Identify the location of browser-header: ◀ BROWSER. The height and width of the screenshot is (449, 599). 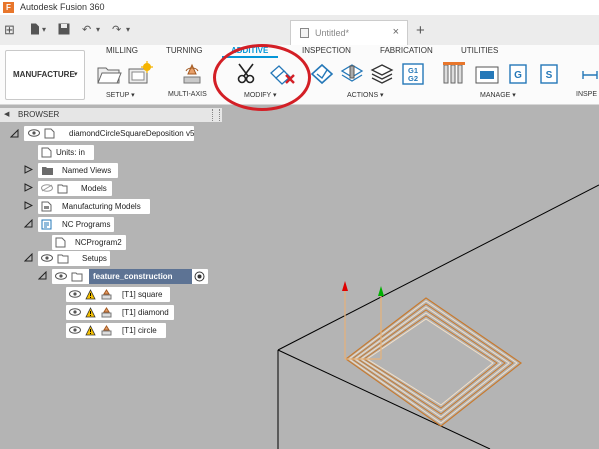
(111, 115).